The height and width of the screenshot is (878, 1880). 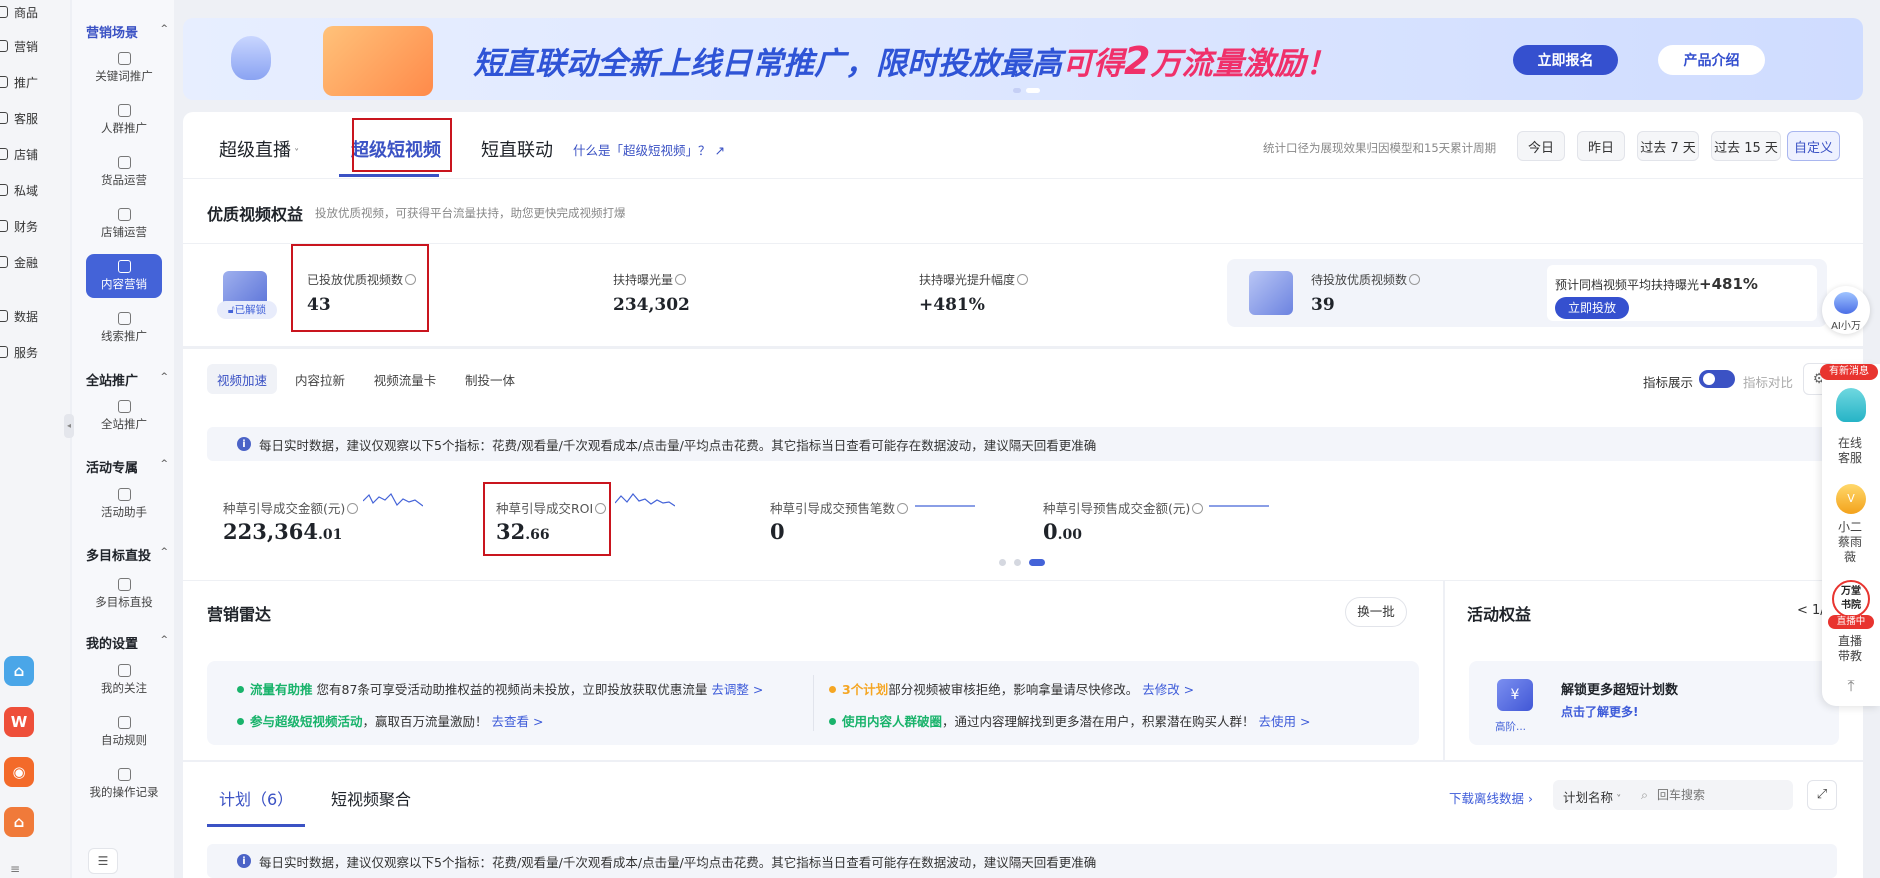 What do you see at coordinates (945, 506) in the screenshot?
I see `presale-count-sparkline` at bounding box center [945, 506].